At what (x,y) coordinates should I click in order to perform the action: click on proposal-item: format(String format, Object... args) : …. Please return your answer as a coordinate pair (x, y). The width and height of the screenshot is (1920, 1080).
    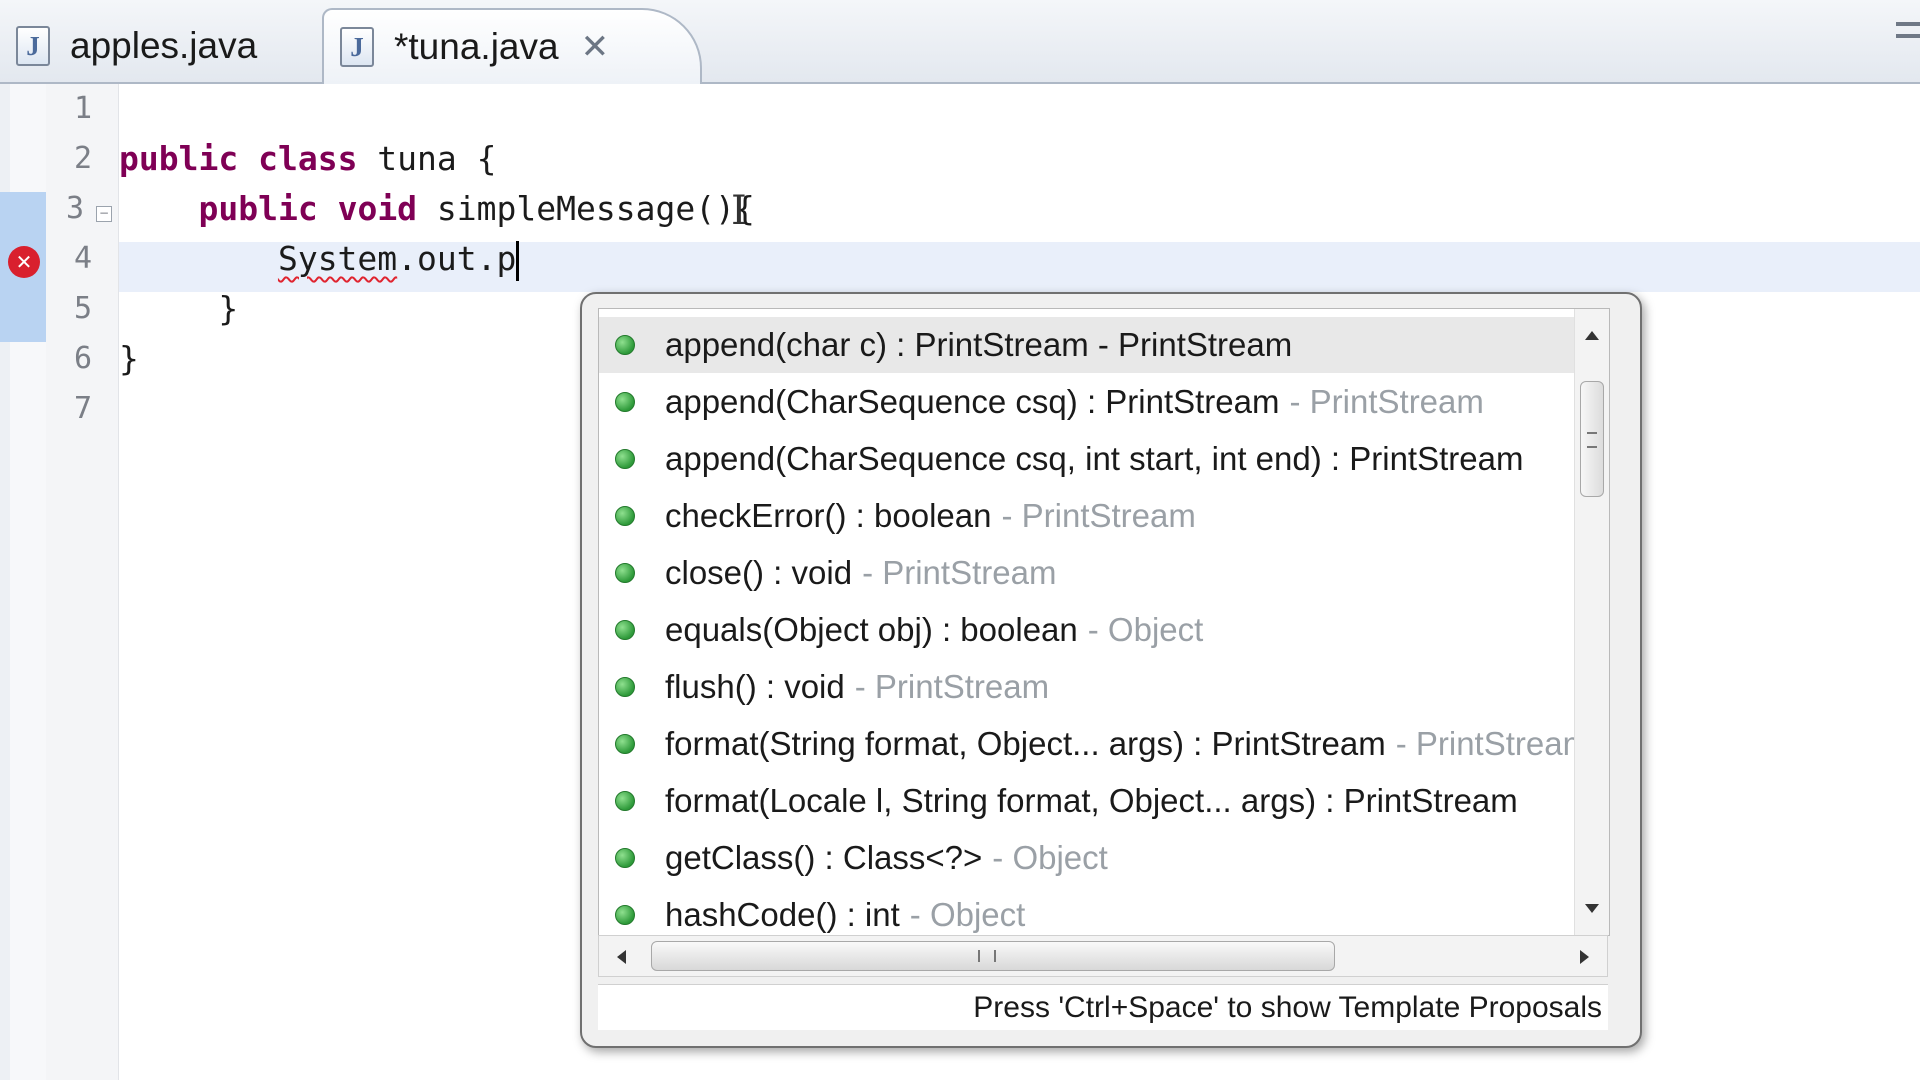
    Looking at the image, I should click on (1087, 744).